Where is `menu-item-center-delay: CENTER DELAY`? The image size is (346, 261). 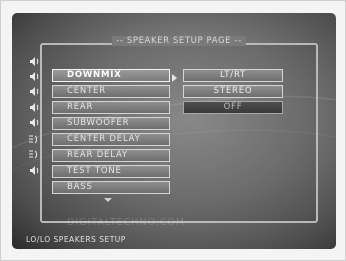
menu-item-center-delay: CENTER DELAY is located at coordinates (111, 139).